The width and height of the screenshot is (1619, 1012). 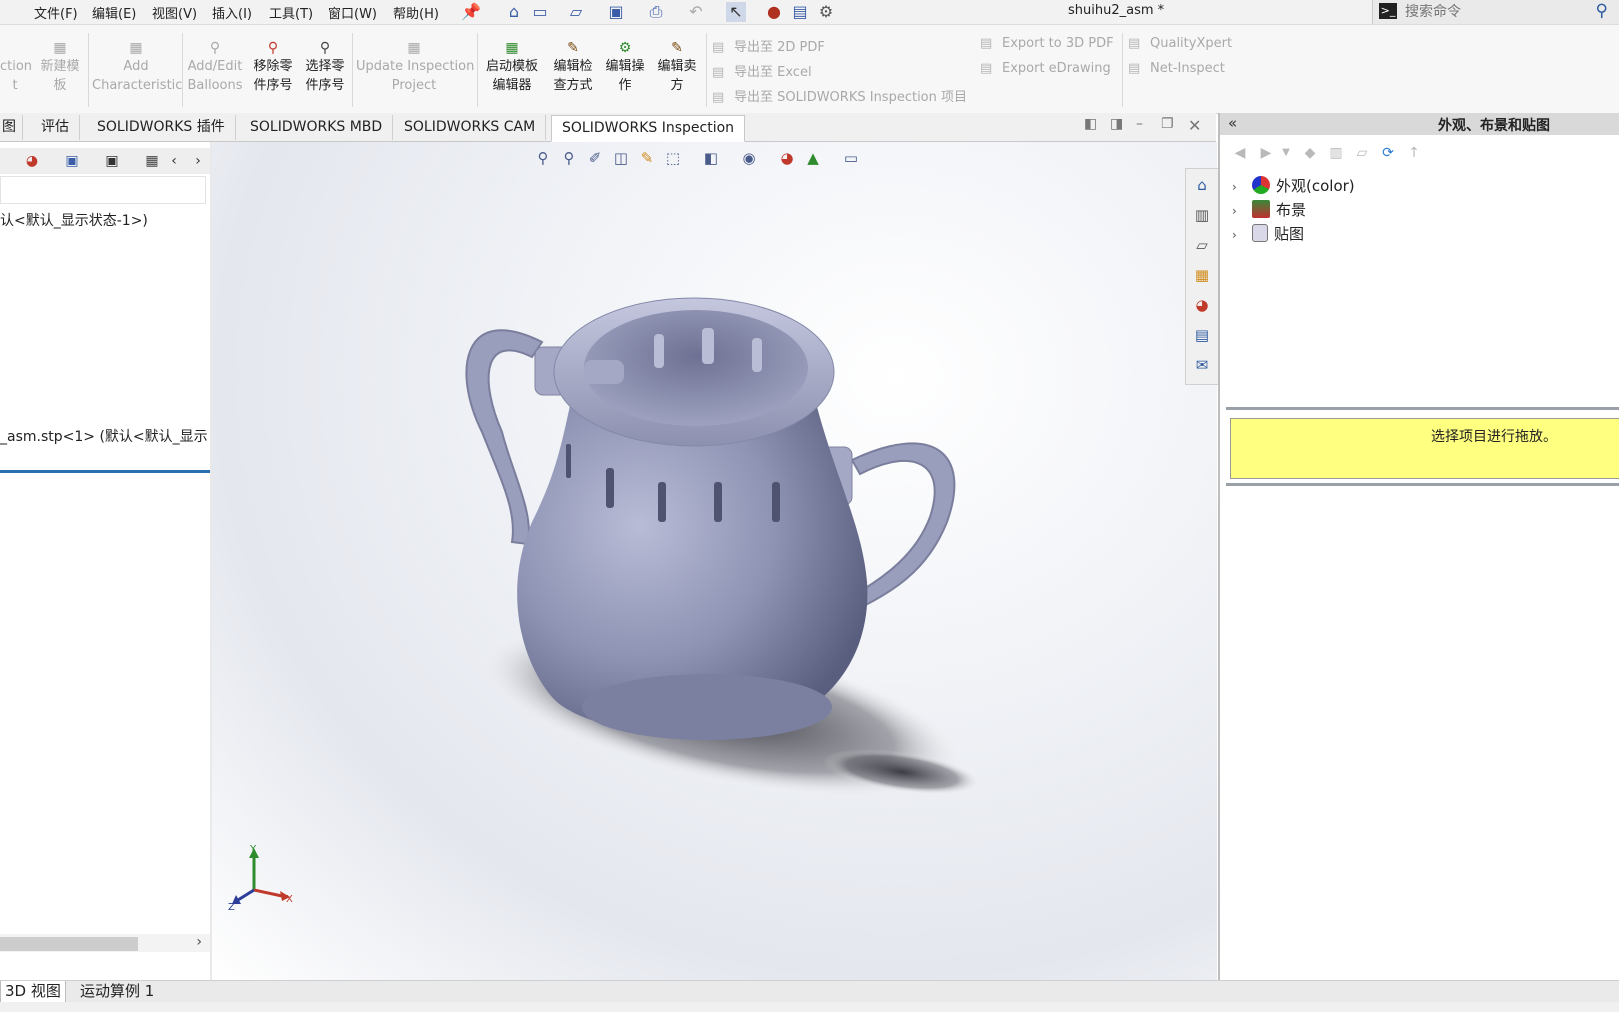 What do you see at coordinates (470, 127) in the screenshot?
I see `tab-solidworks-cam: SOLIDWORKS CAM` at bounding box center [470, 127].